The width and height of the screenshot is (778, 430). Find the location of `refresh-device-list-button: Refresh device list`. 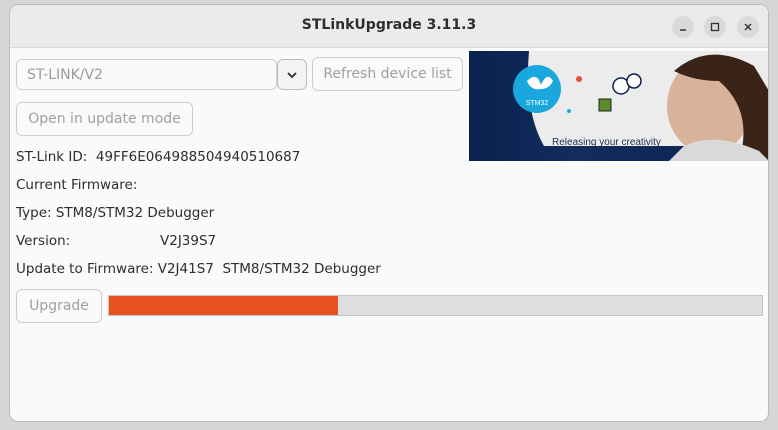

refresh-device-list-button: Refresh device list is located at coordinates (387, 74).